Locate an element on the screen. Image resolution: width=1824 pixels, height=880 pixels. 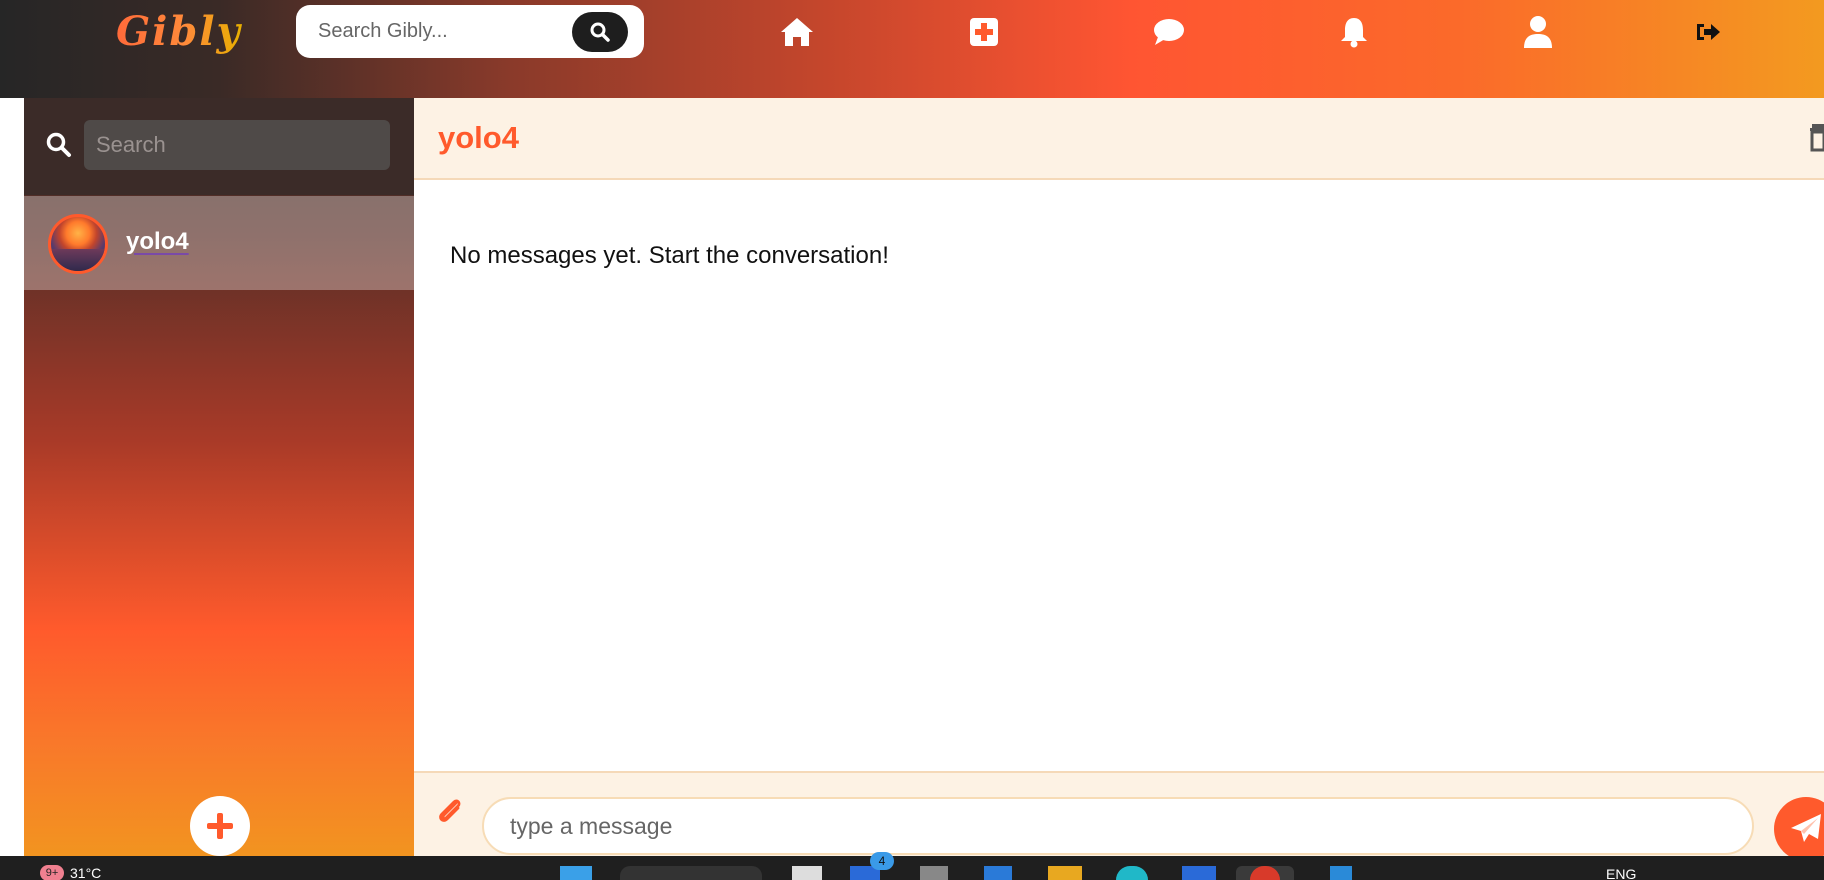
global-search-input is located at coordinates (438, 31).